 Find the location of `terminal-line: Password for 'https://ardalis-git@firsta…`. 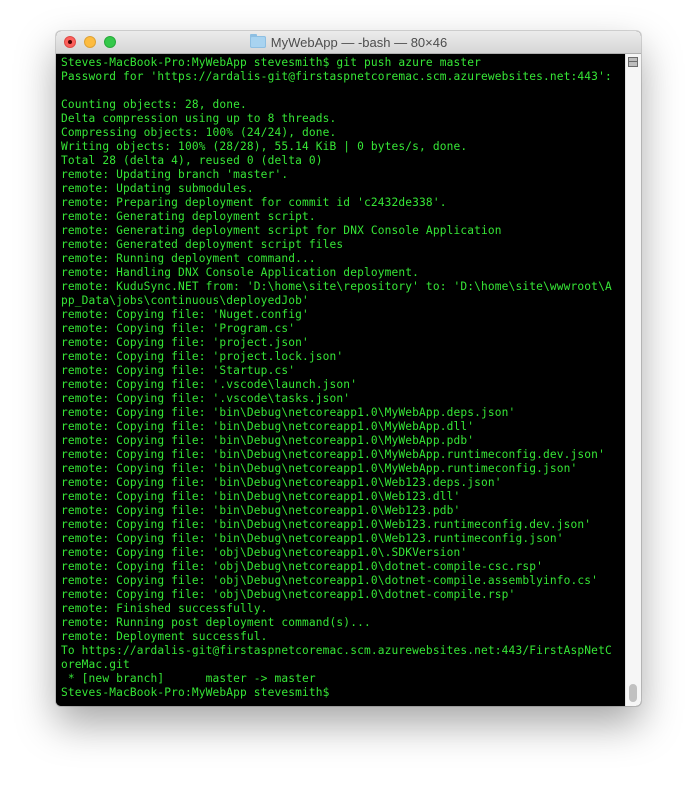

terminal-line: Password for 'https://ardalis-git@firsta… is located at coordinates (336, 76).